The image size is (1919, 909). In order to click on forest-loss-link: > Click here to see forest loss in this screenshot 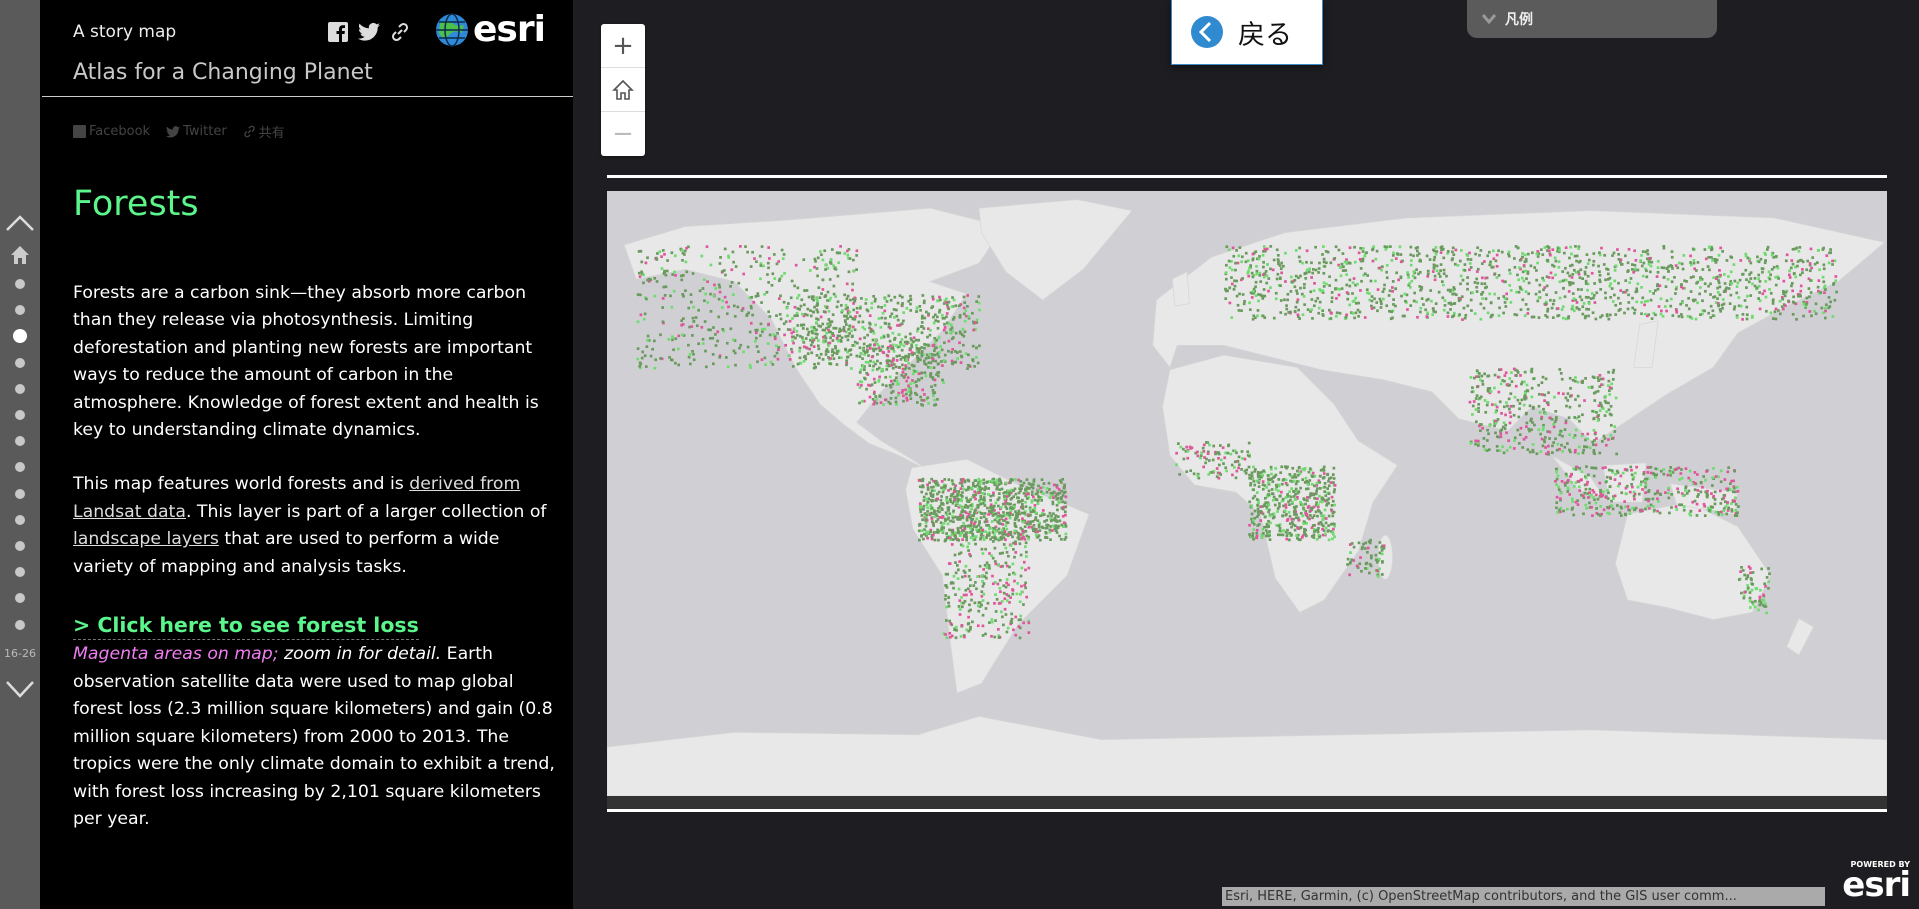, I will do `click(246, 626)`.